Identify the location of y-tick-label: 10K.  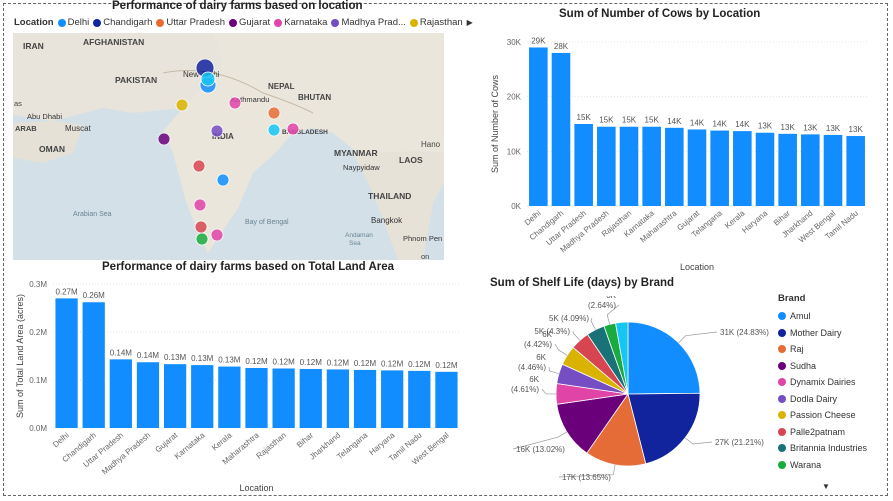
(514, 151).